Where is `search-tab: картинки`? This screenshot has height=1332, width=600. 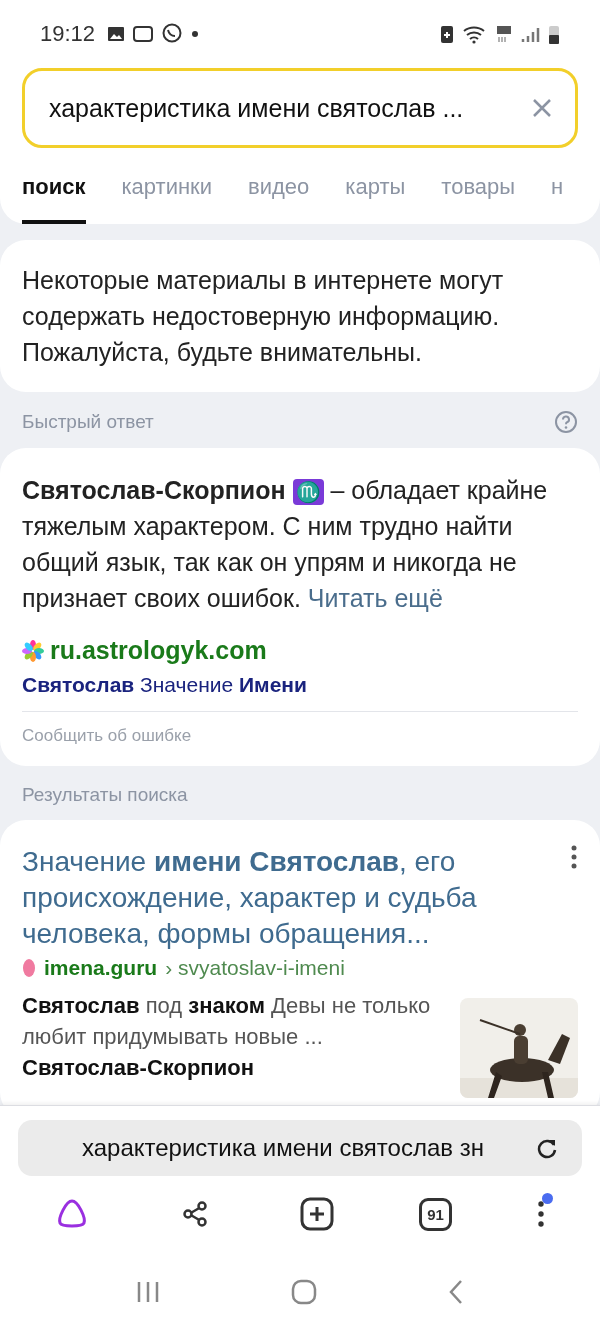
search-tab: картинки is located at coordinates (167, 189).